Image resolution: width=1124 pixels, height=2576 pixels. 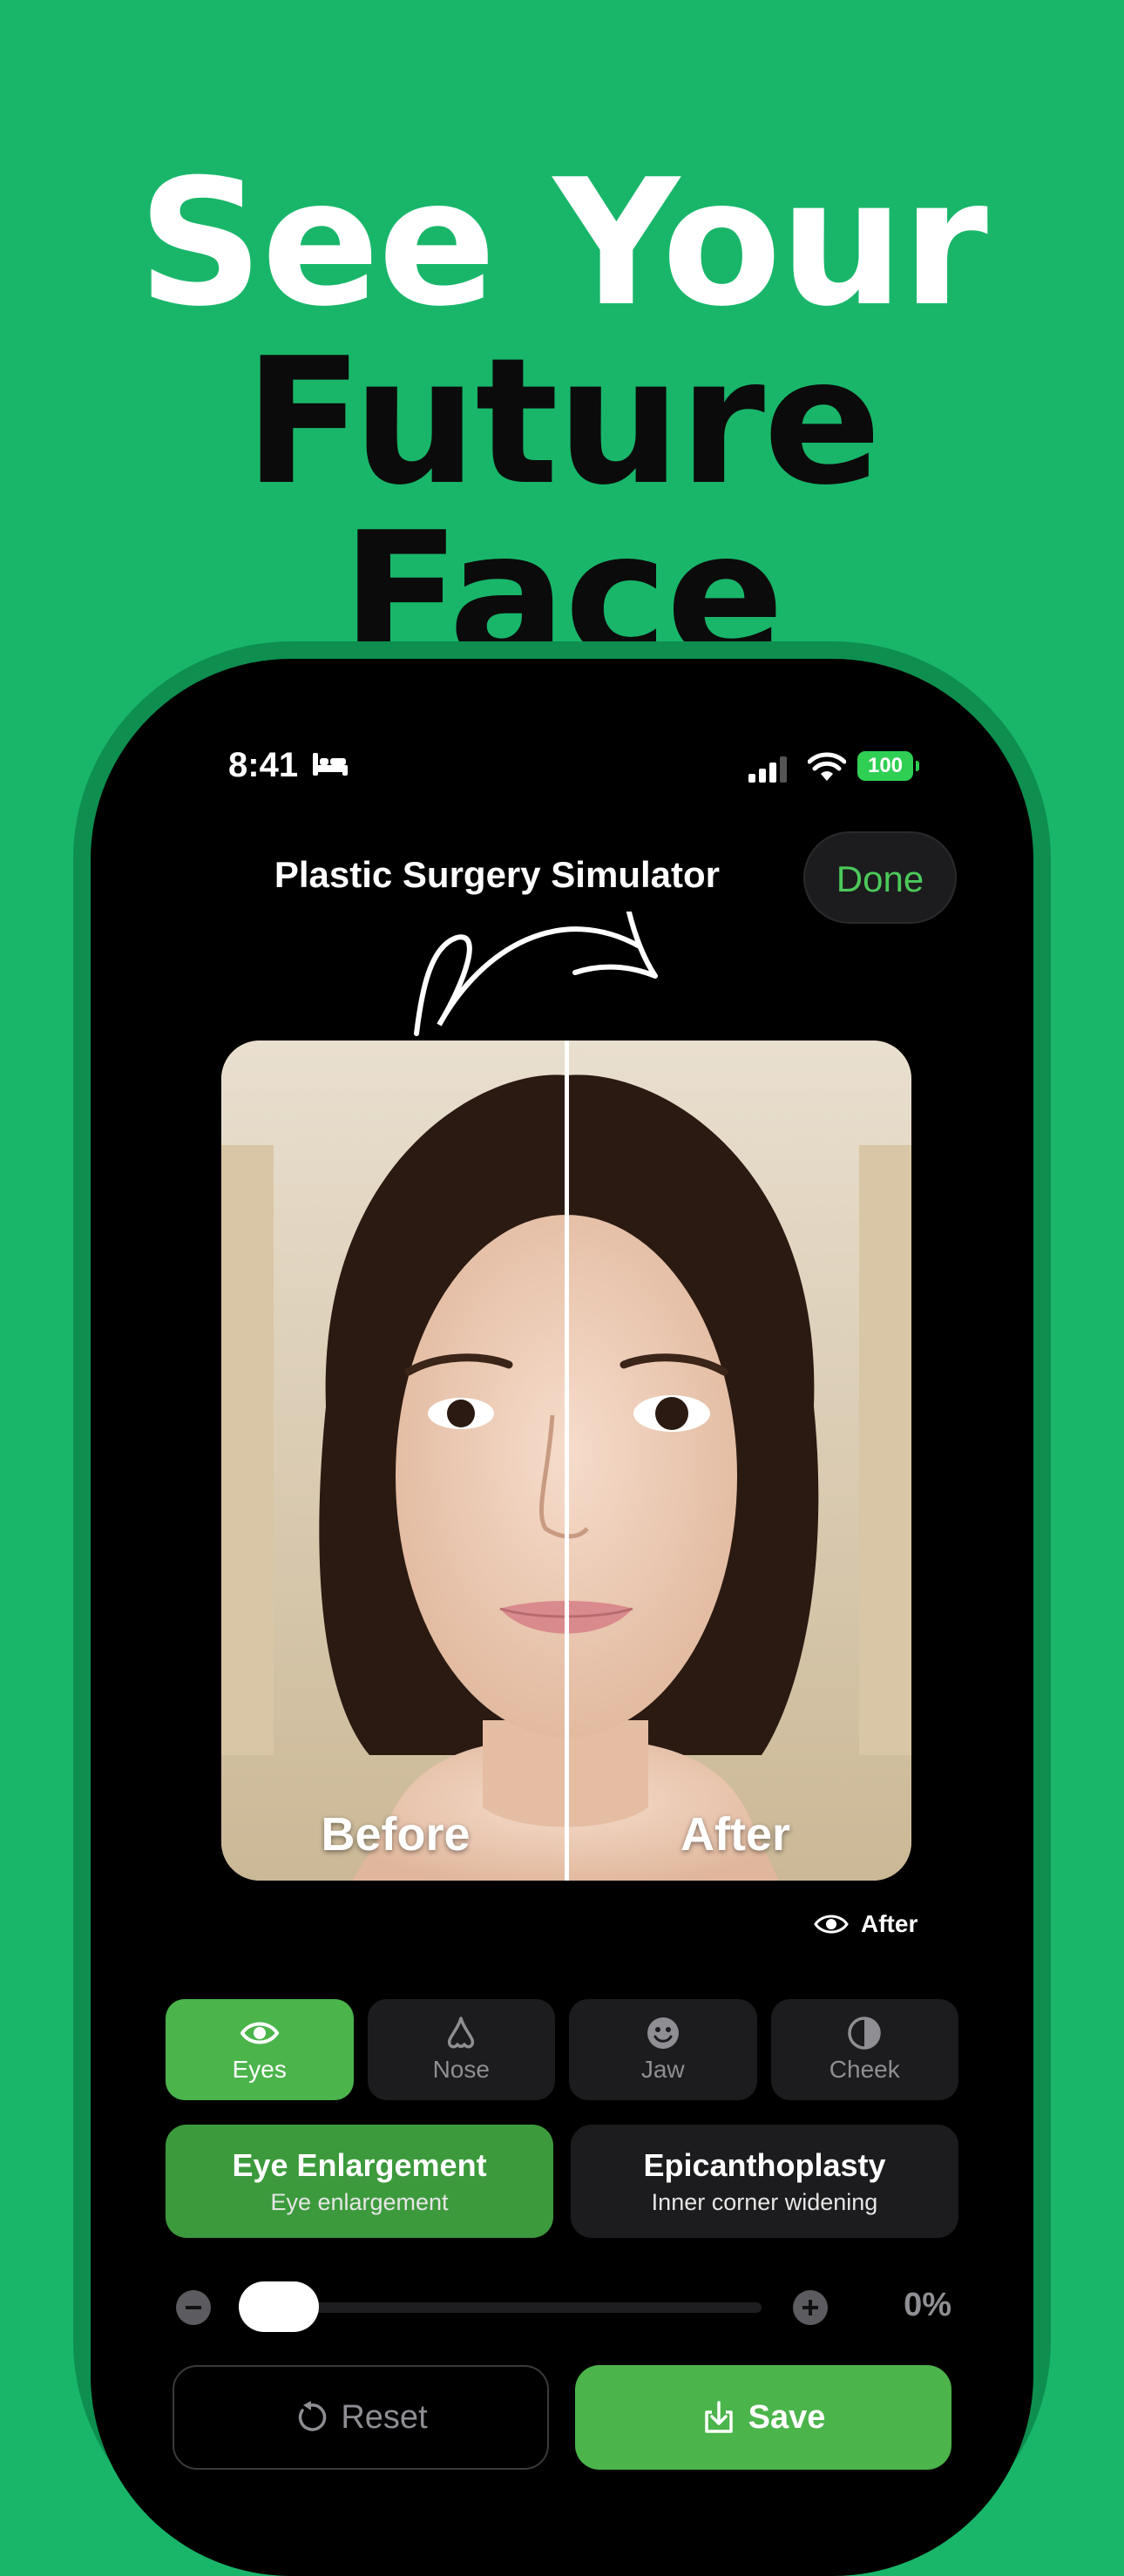 I want to click on save-label: Save, so click(x=787, y=2417).